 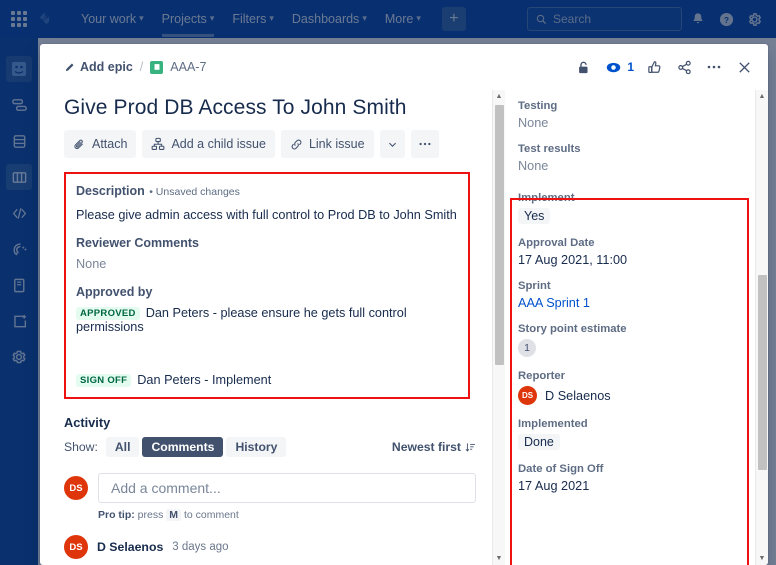 What do you see at coordinates (553, 424) in the screenshot?
I see `field-label: Implemented` at bounding box center [553, 424].